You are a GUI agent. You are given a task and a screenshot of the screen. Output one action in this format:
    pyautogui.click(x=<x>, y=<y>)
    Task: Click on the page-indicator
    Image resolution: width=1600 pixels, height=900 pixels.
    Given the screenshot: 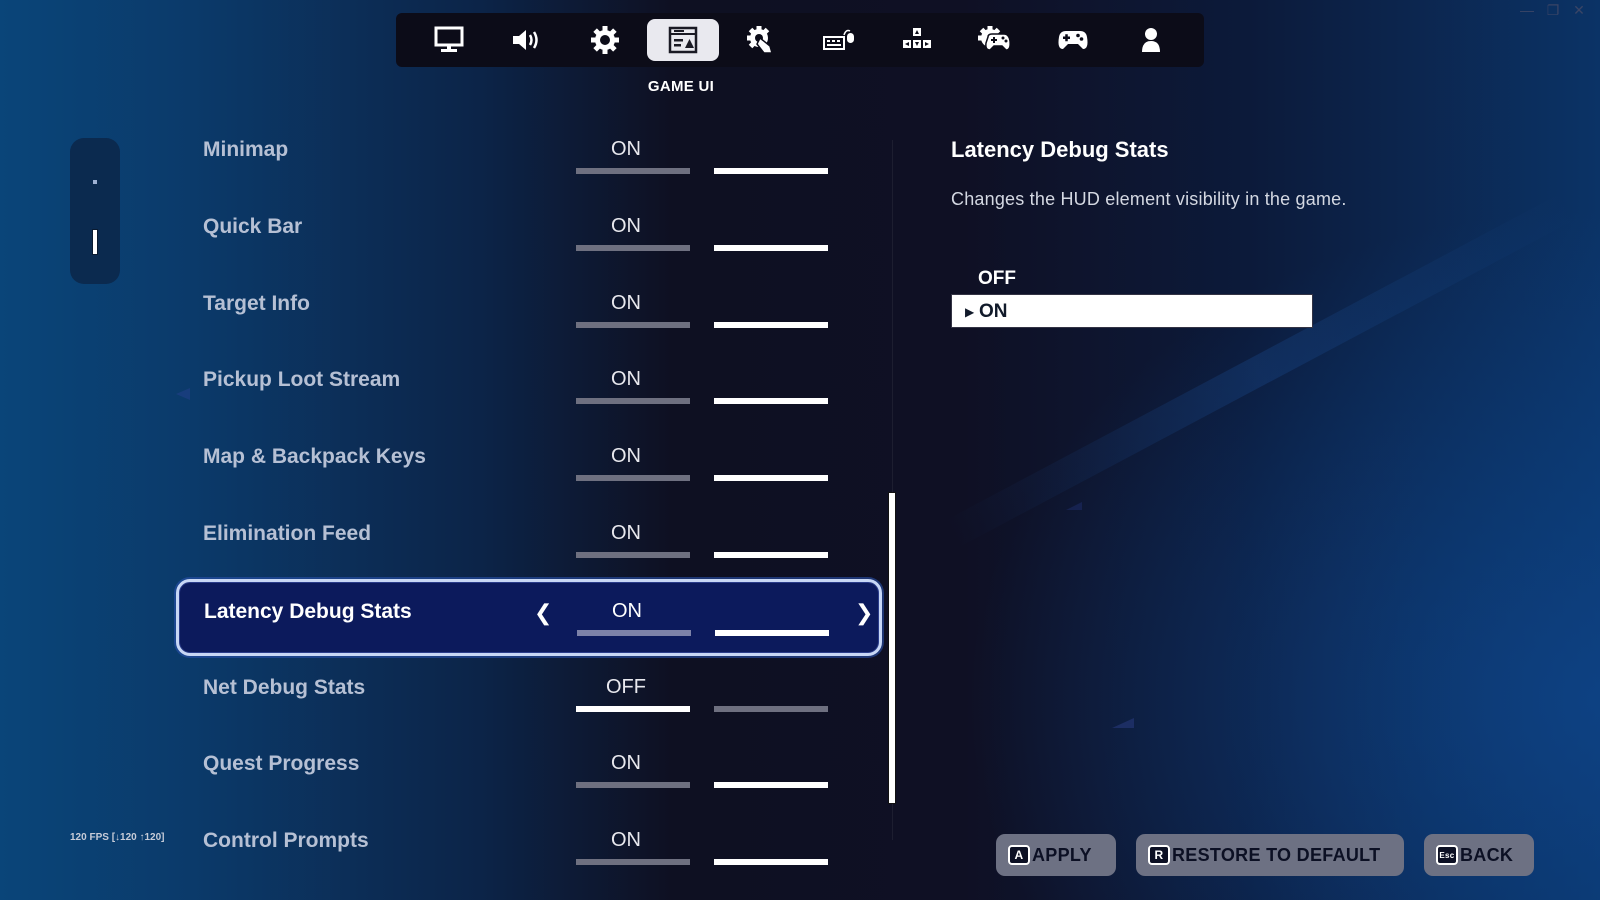 What is the action you would take?
    pyautogui.click(x=95, y=211)
    